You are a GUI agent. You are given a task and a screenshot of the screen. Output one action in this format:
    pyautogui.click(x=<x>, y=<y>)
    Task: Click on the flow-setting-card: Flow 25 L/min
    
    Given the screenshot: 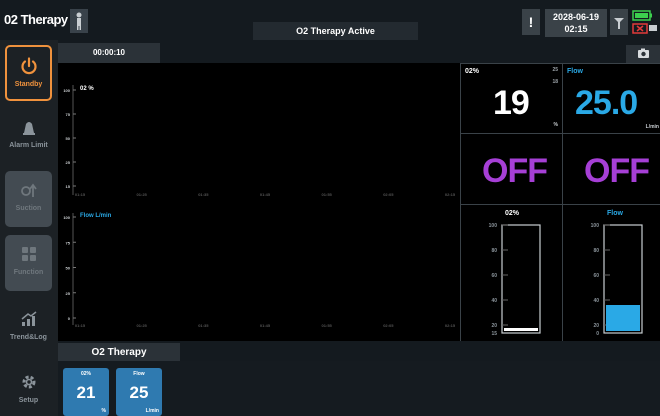 What is the action you would take?
    pyautogui.click(x=139, y=392)
    